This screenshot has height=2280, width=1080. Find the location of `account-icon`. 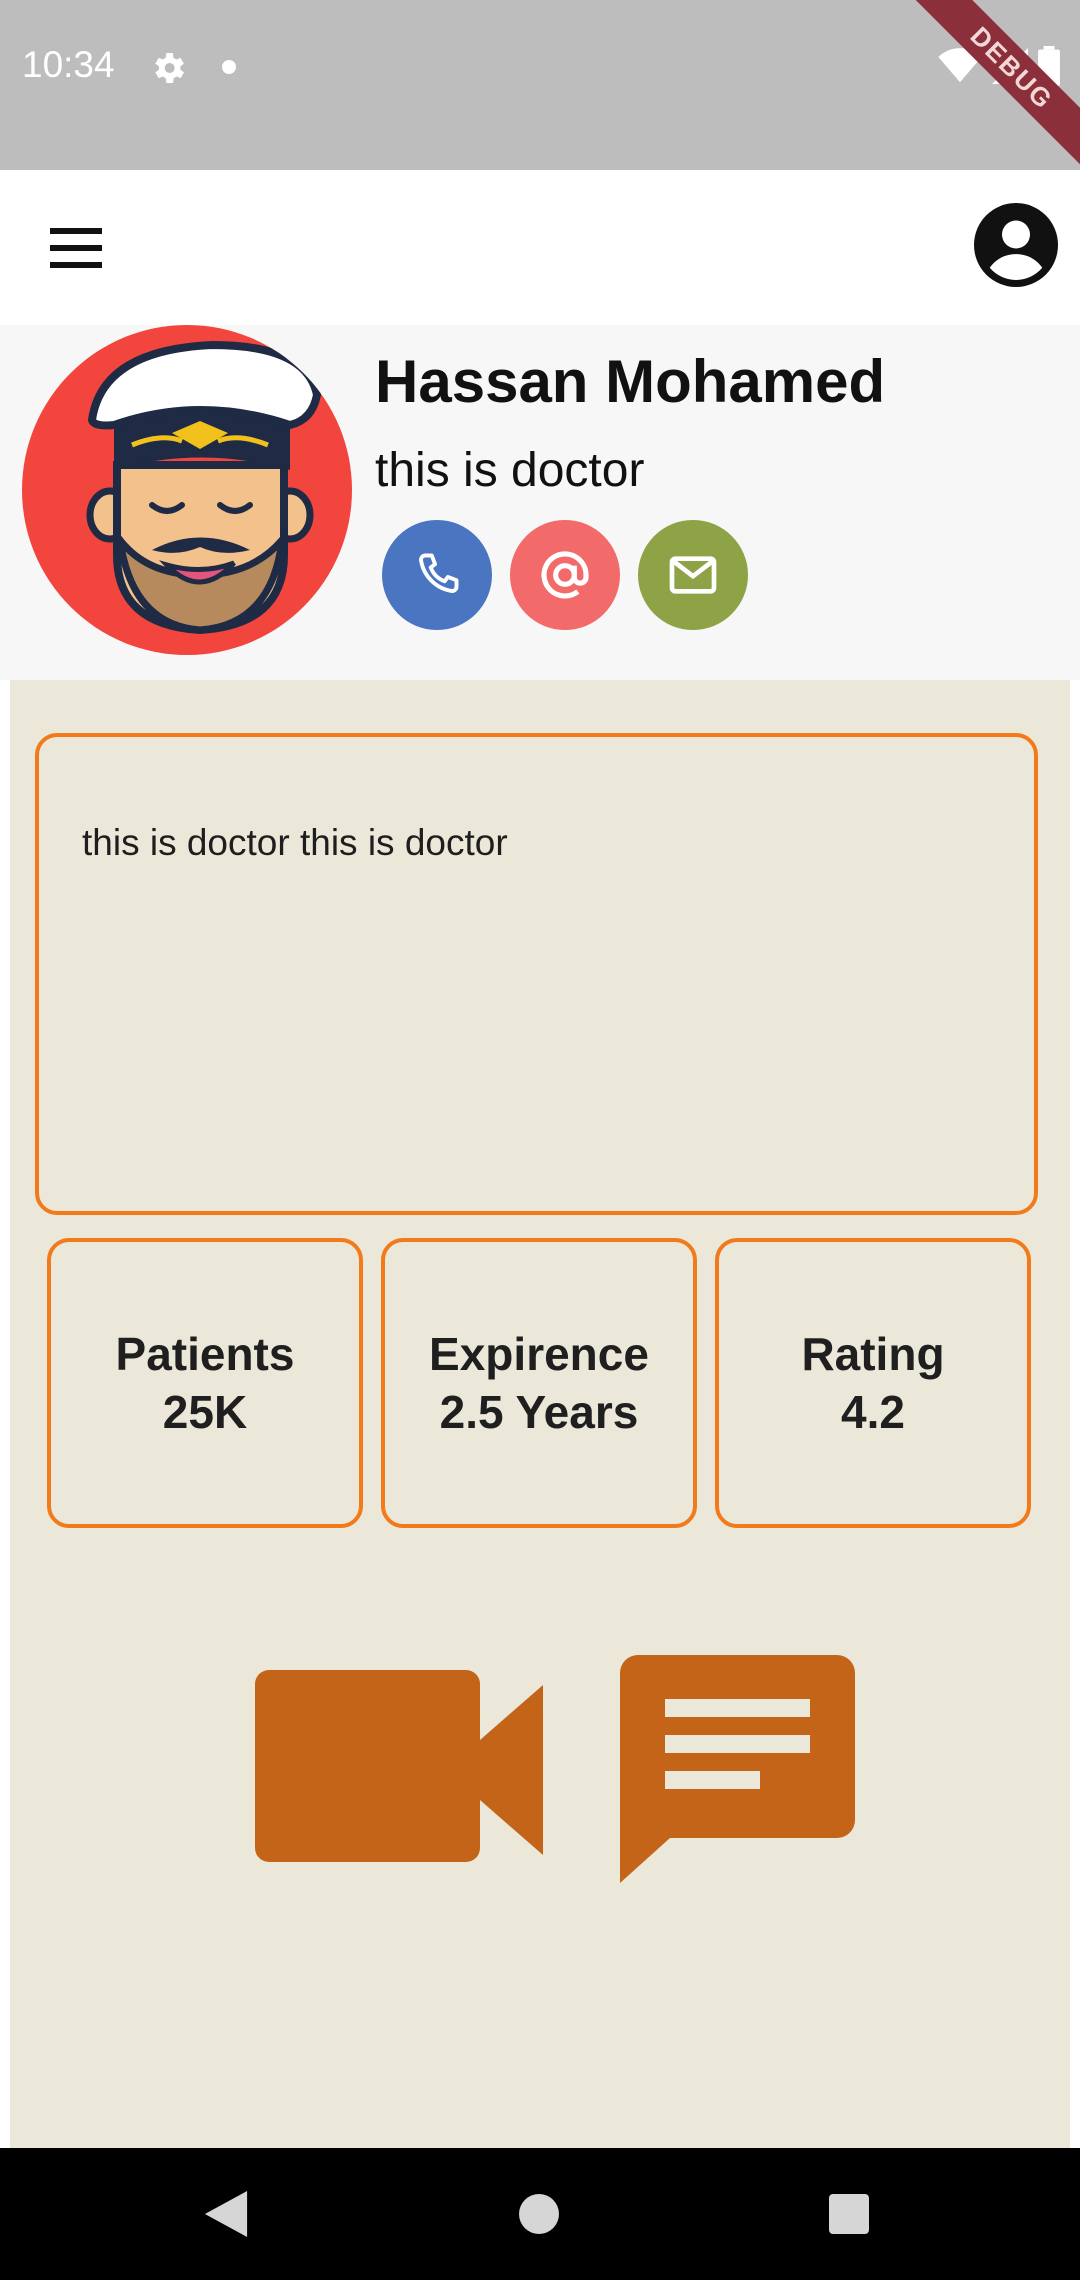

account-icon is located at coordinates (1016, 245).